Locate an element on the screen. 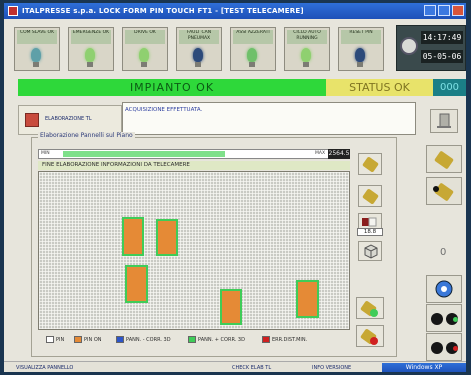 The image size is (471, 375). status-drive: DRIVE OK is located at coordinates (145, 49).